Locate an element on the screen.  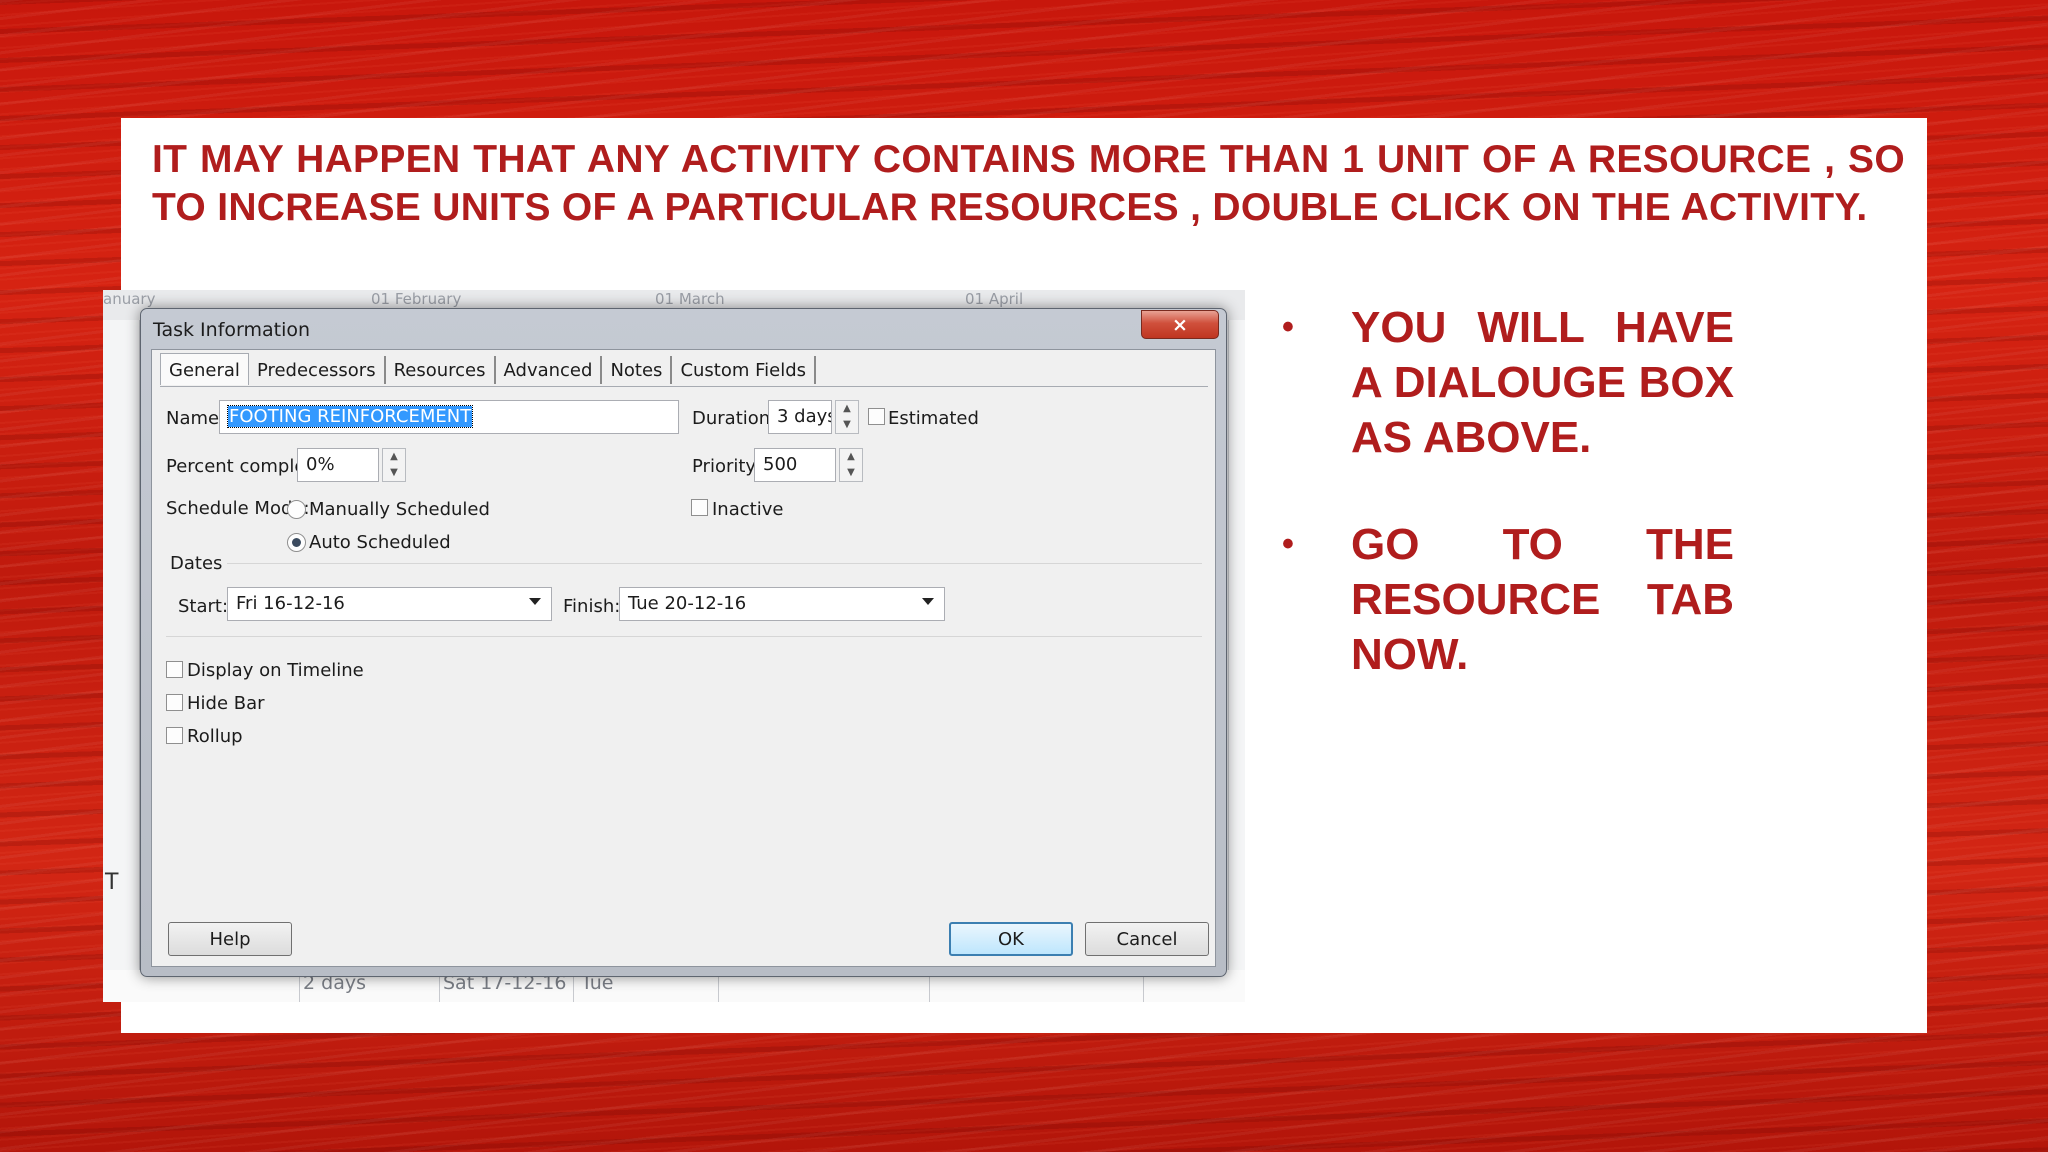
tab-general: General is located at coordinates (204, 369).